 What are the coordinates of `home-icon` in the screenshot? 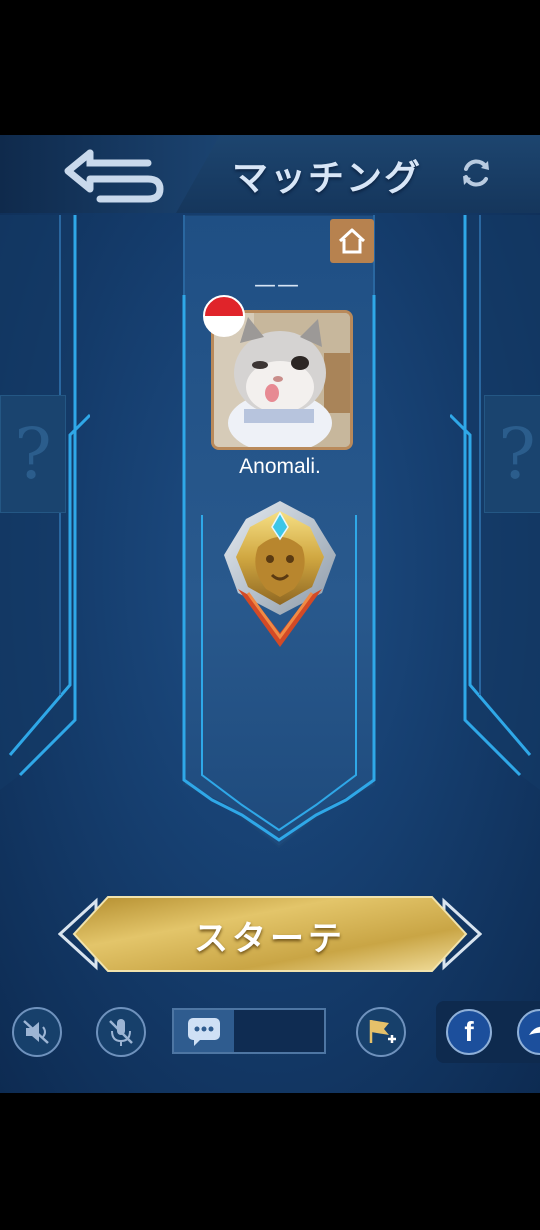 It's located at (352, 241).